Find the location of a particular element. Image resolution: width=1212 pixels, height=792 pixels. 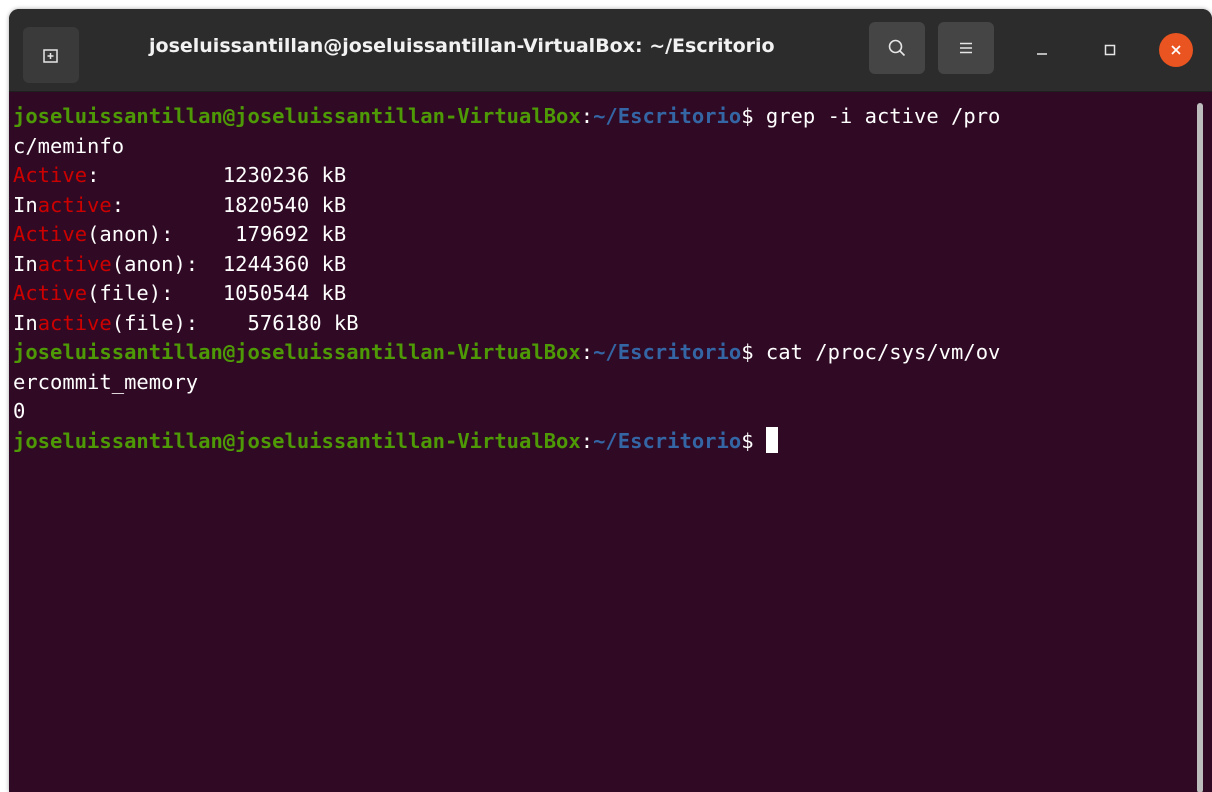

close-button is located at coordinates (1176, 50).